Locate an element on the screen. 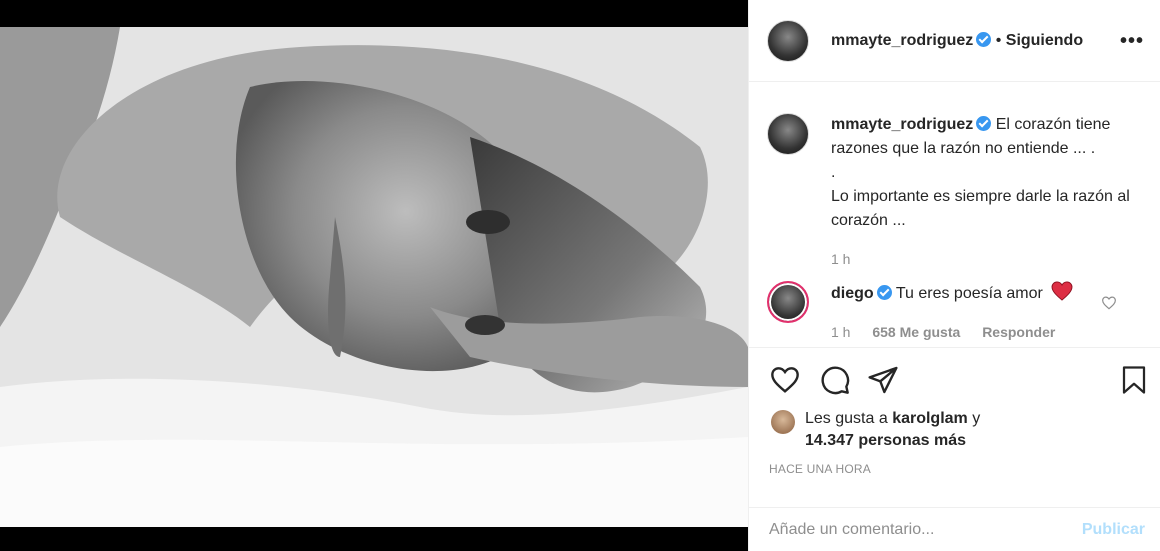 Image resolution: width=1160 pixels, height=551 pixels. more-icon: ••• is located at coordinates (1132, 41).